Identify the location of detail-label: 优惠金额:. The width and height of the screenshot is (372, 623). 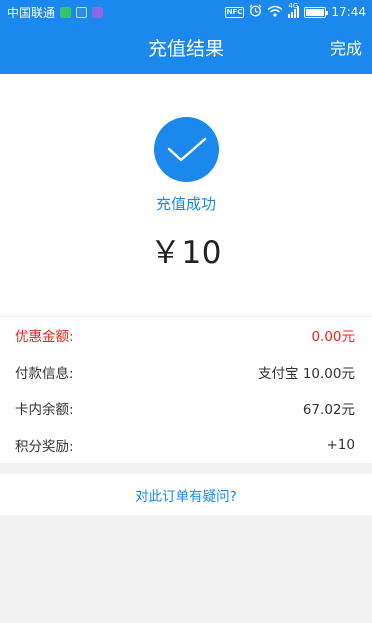
(44, 337).